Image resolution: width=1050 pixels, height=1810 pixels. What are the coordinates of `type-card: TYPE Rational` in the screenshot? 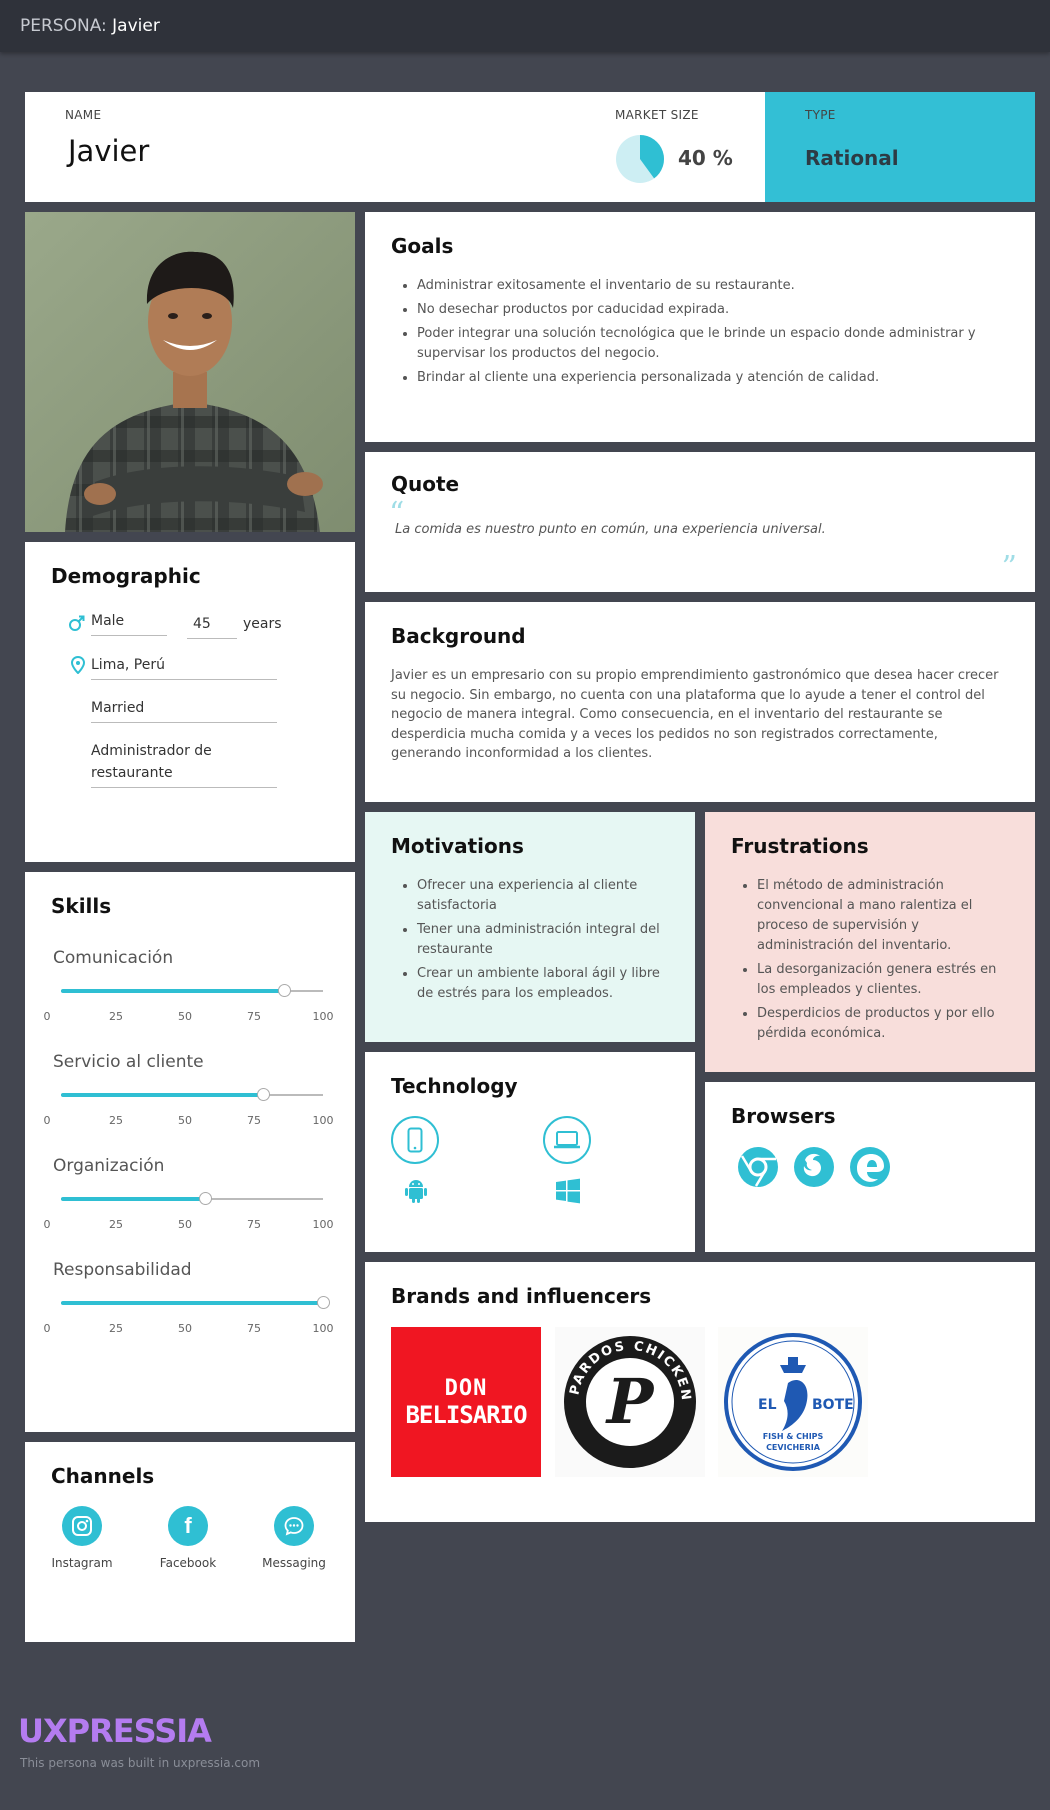 It's located at (900, 147).